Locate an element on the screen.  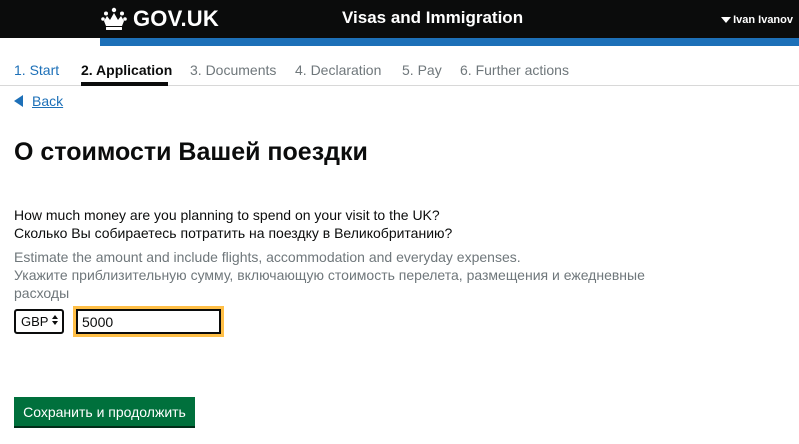
back-link: Back is located at coordinates (38, 101).